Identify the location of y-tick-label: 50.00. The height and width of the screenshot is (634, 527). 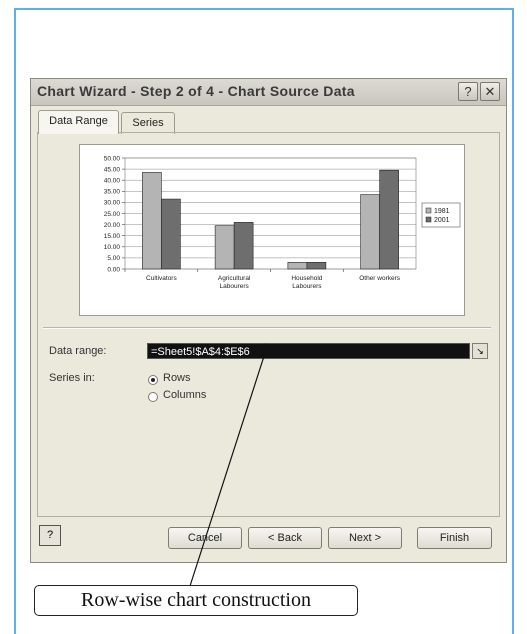
(112, 158).